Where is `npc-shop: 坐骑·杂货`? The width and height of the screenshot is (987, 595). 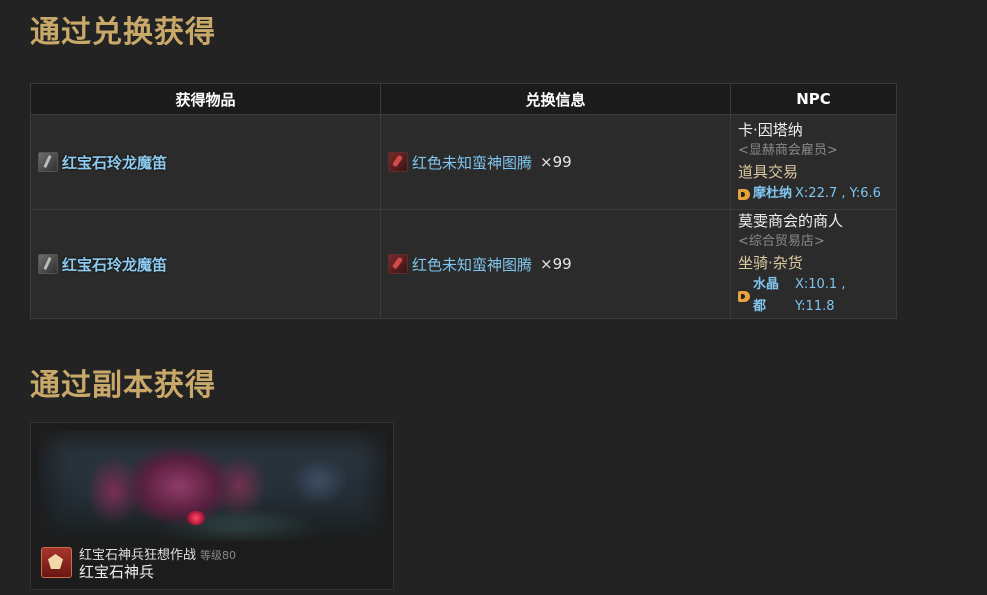
npc-shop: 坐骑·杂货 is located at coordinates (770, 263).